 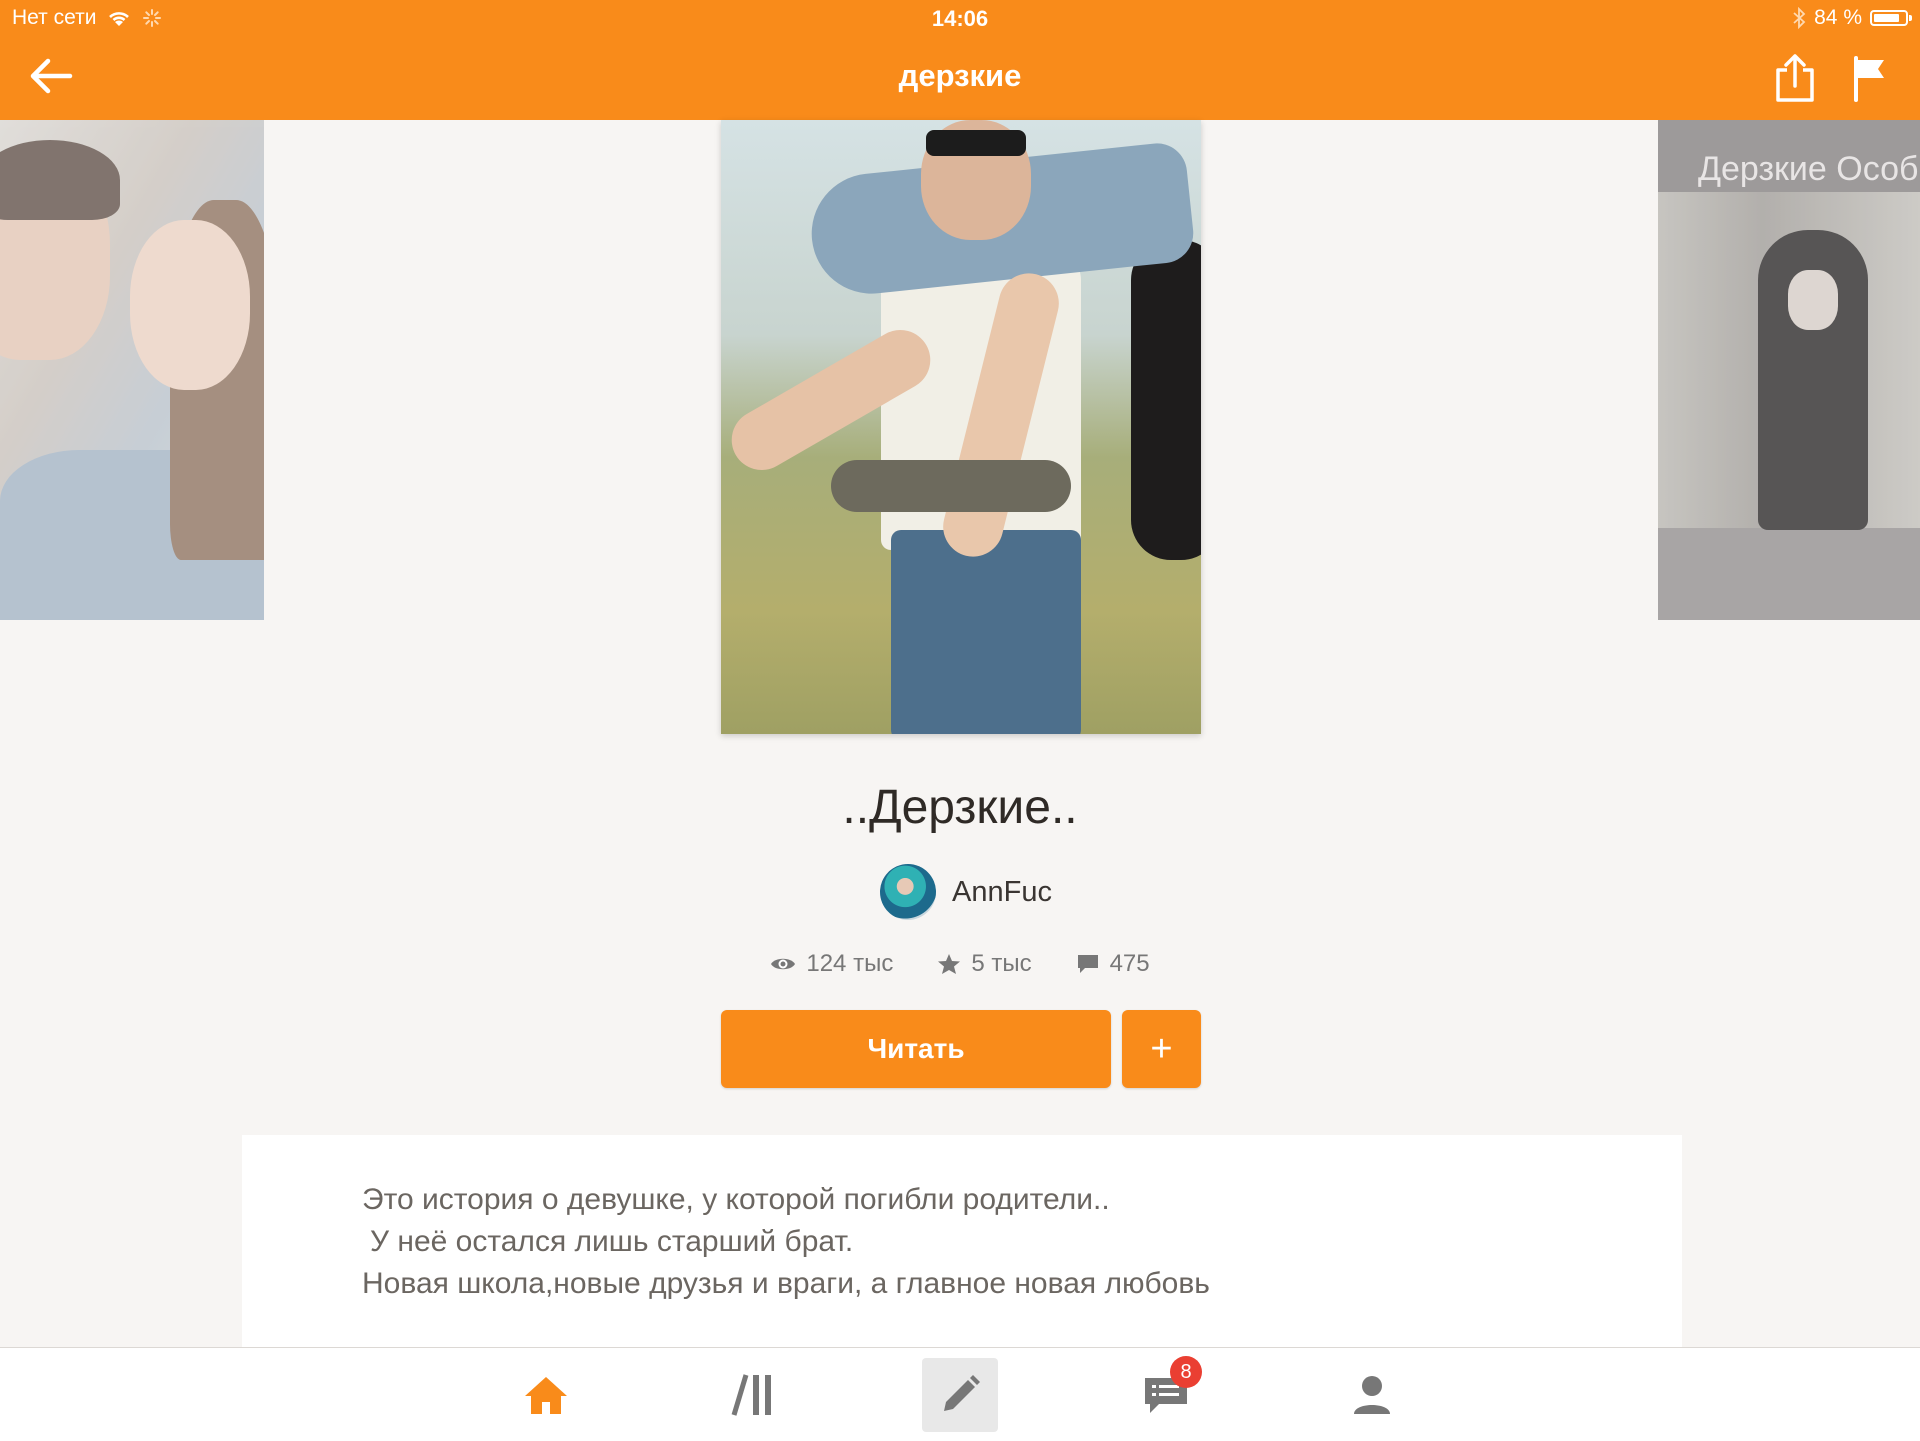 I want to click on bottom-tab-bar: 8, so click(x=960, y=1394).